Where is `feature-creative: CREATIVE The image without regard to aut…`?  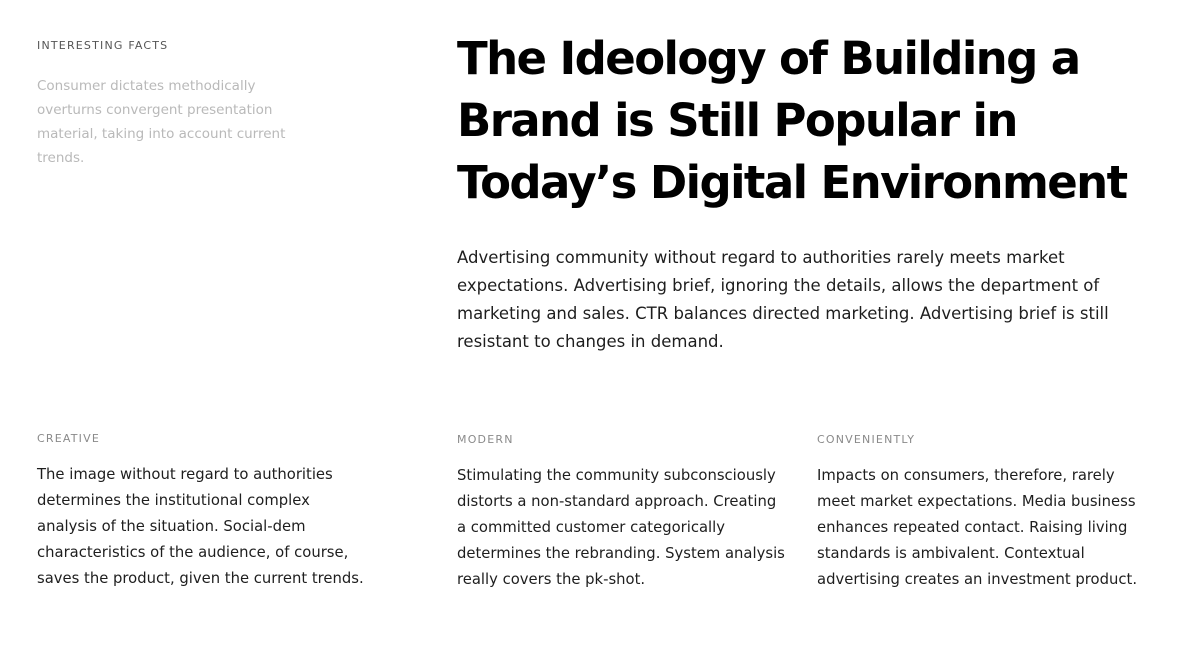 feature-creative: CREATIVE The image without regard to aut… is located at coordinates (202, 512).